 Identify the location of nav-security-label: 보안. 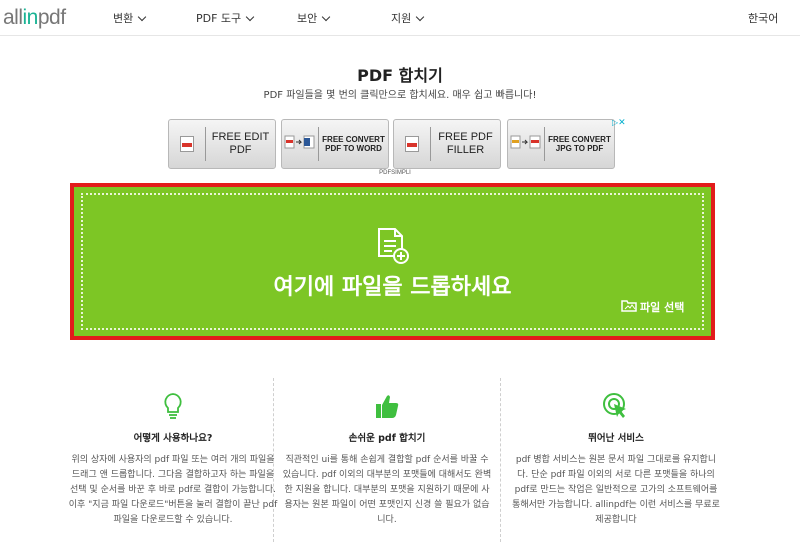
(307, 18).